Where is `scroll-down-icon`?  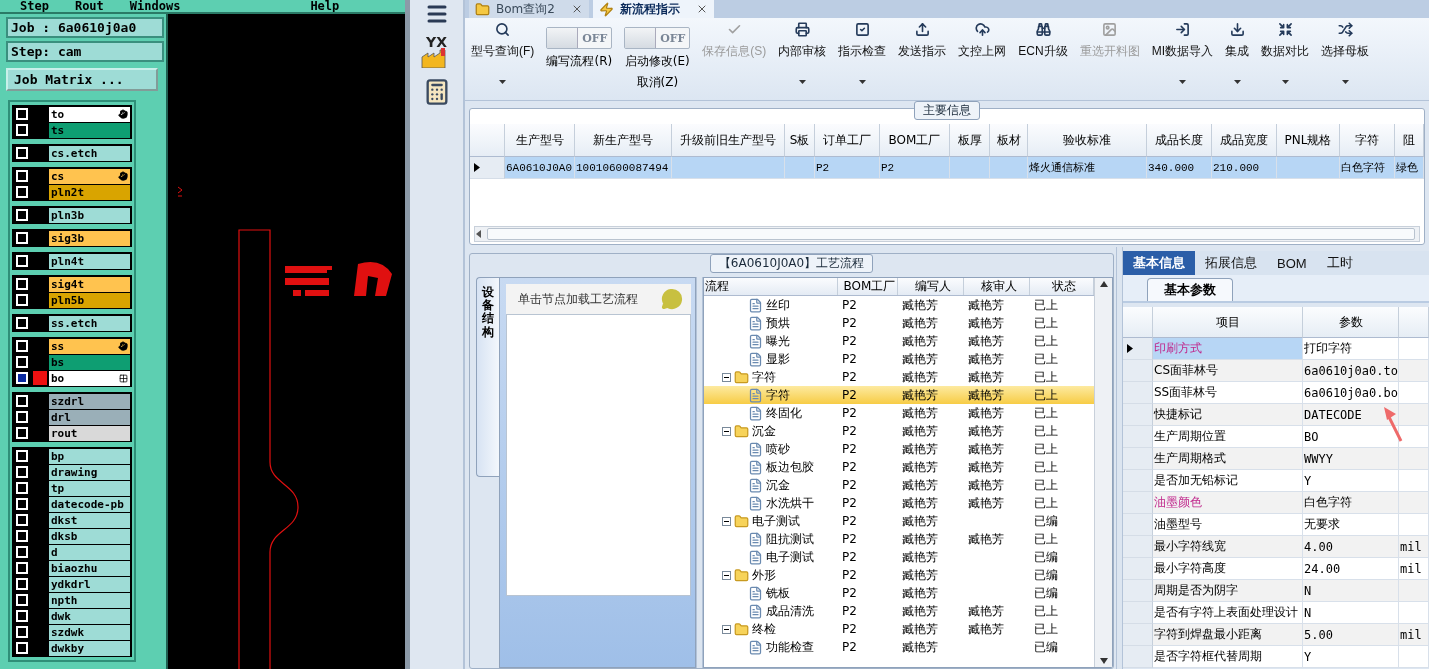 scroll-down-icon is located at coordinates (1103, 661).